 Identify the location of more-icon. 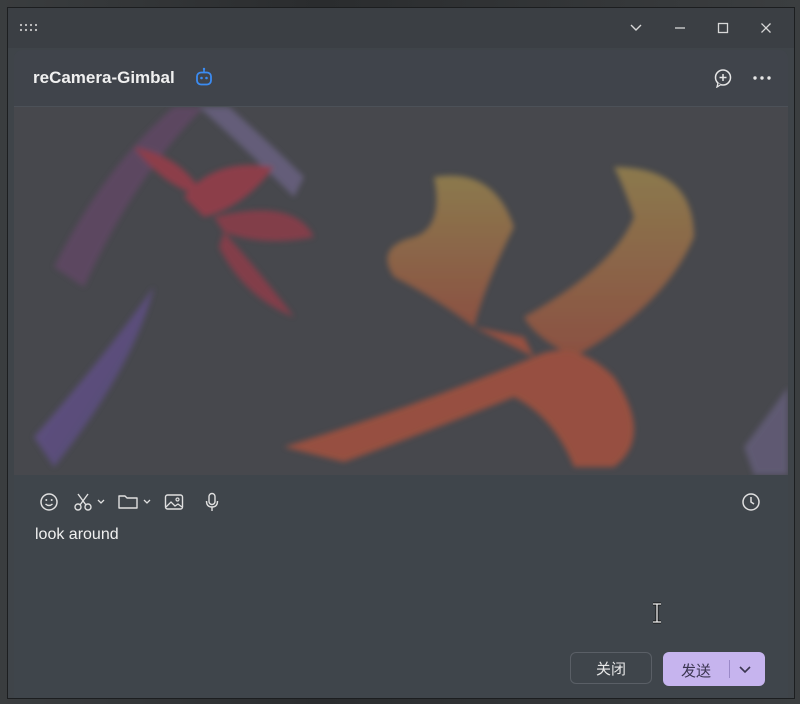
(762, 78).